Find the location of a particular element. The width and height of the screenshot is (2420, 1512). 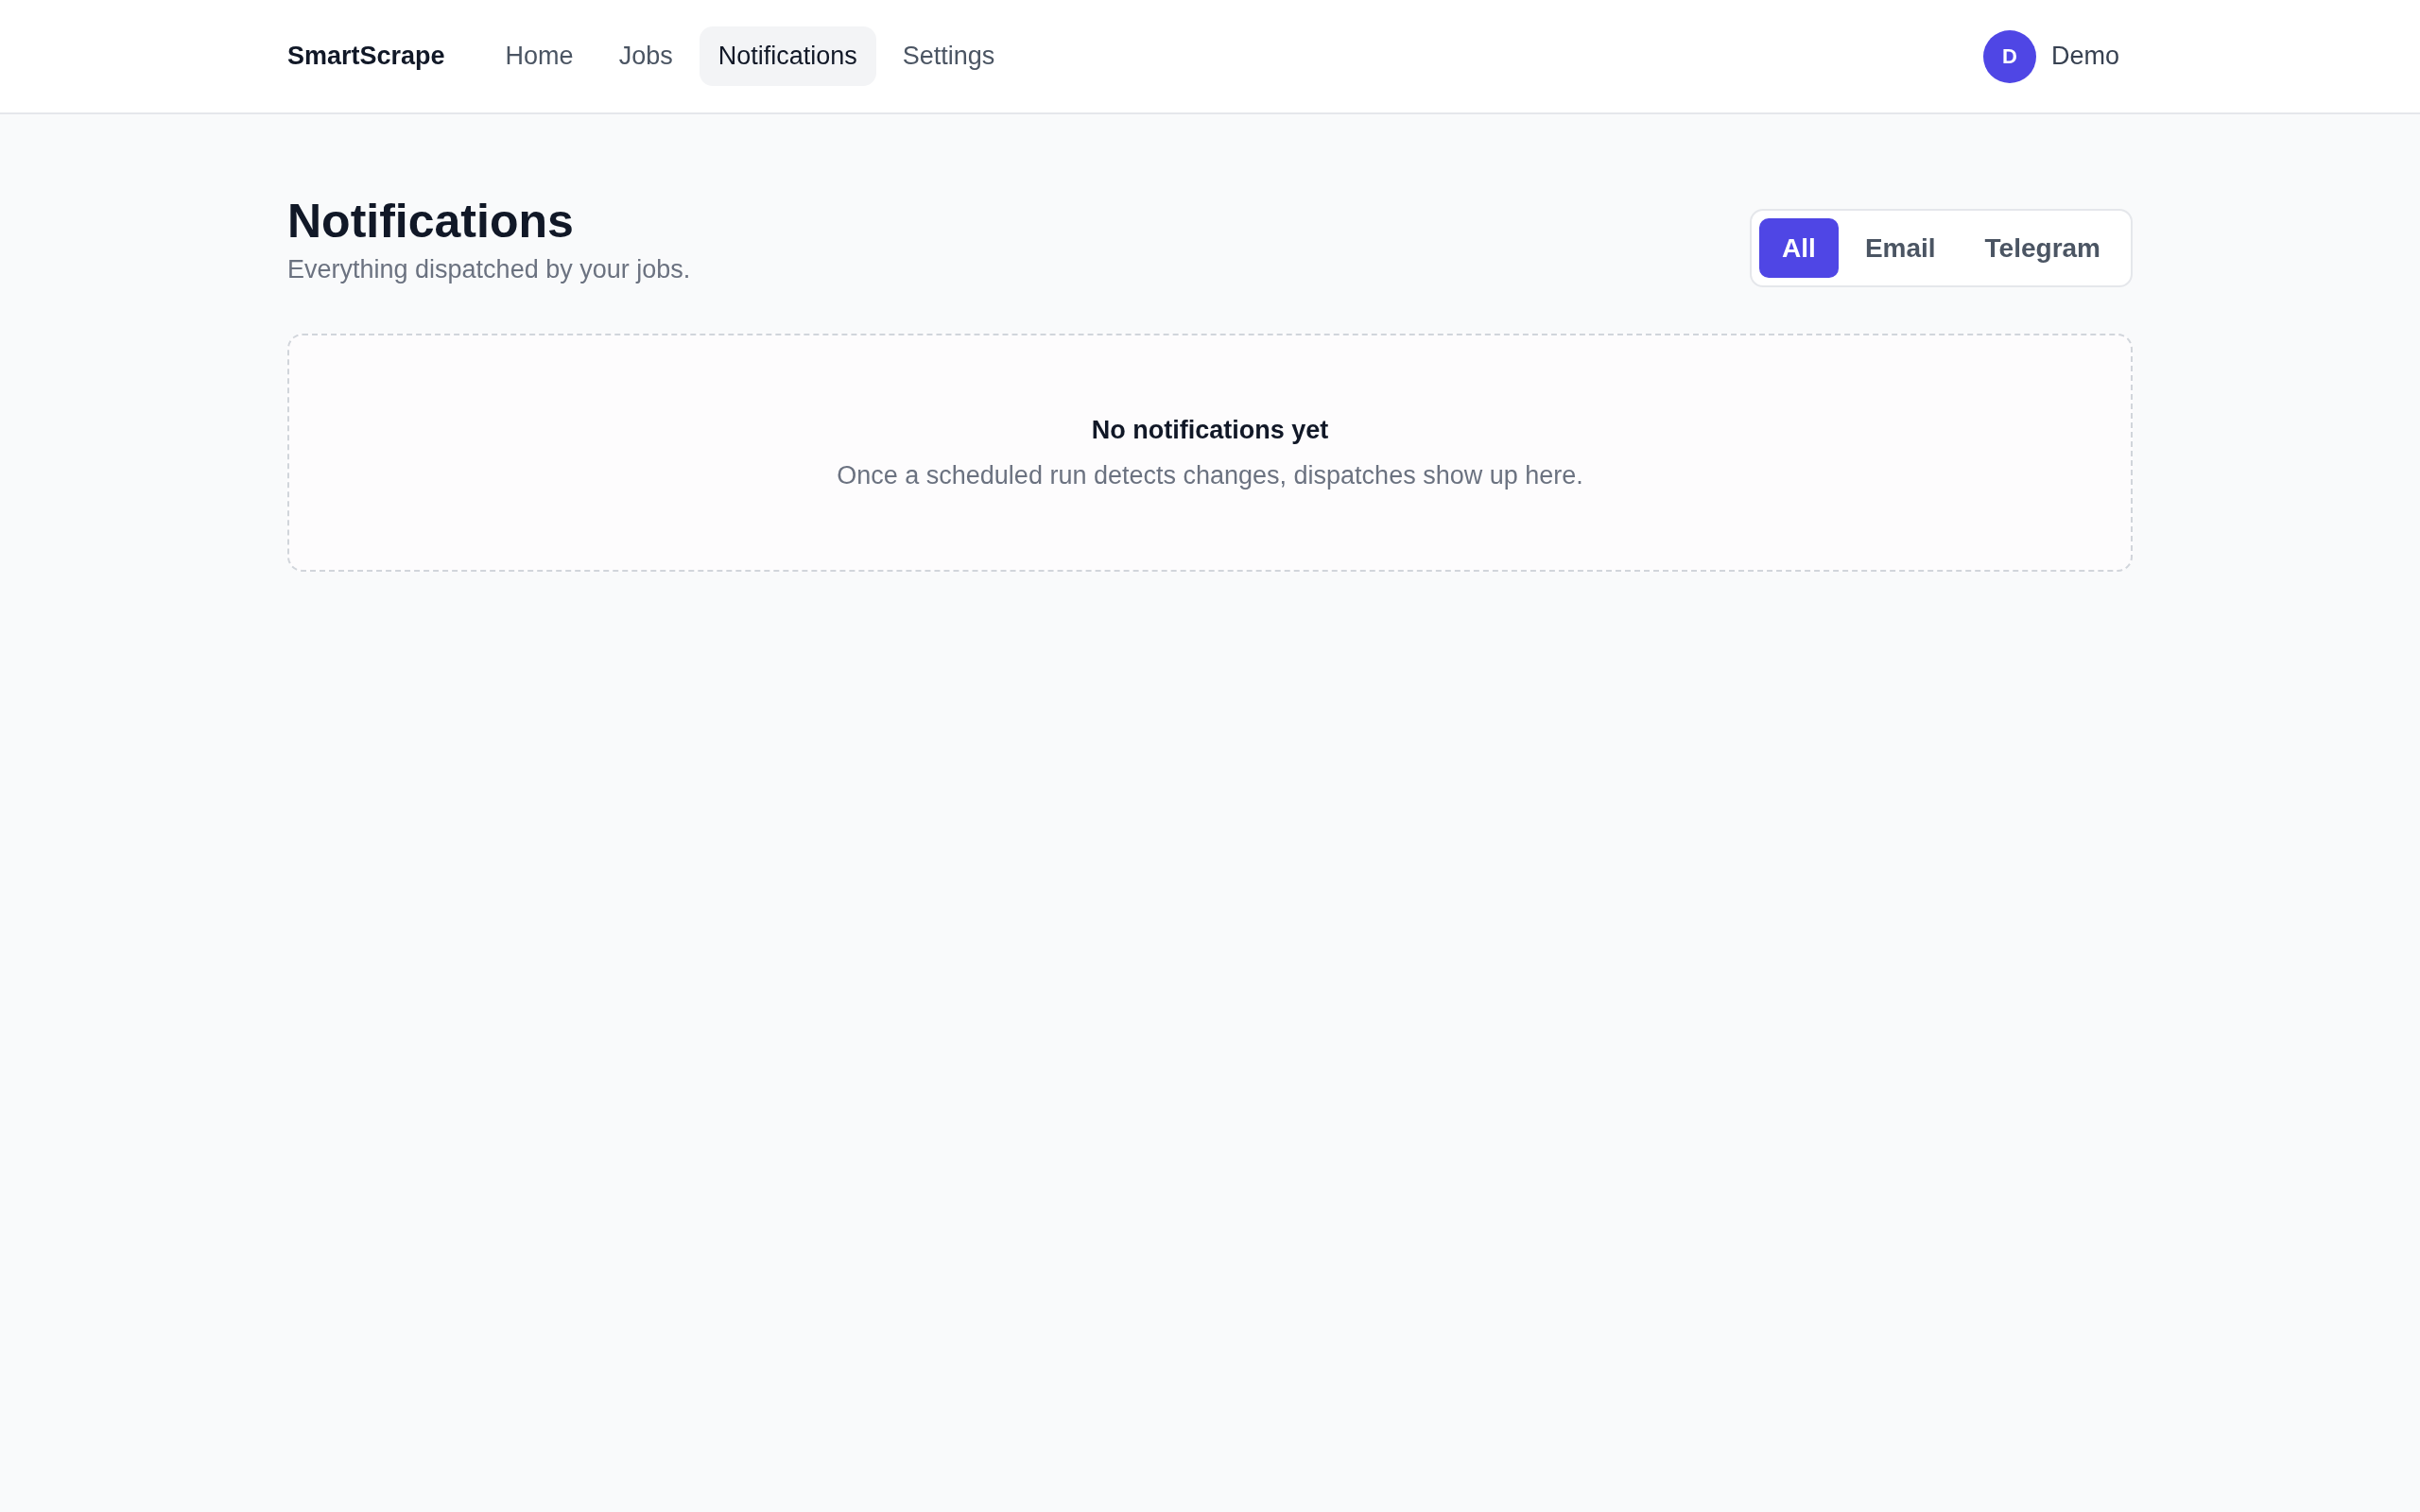

nav-link: Home is located at coordinates (539, 56).